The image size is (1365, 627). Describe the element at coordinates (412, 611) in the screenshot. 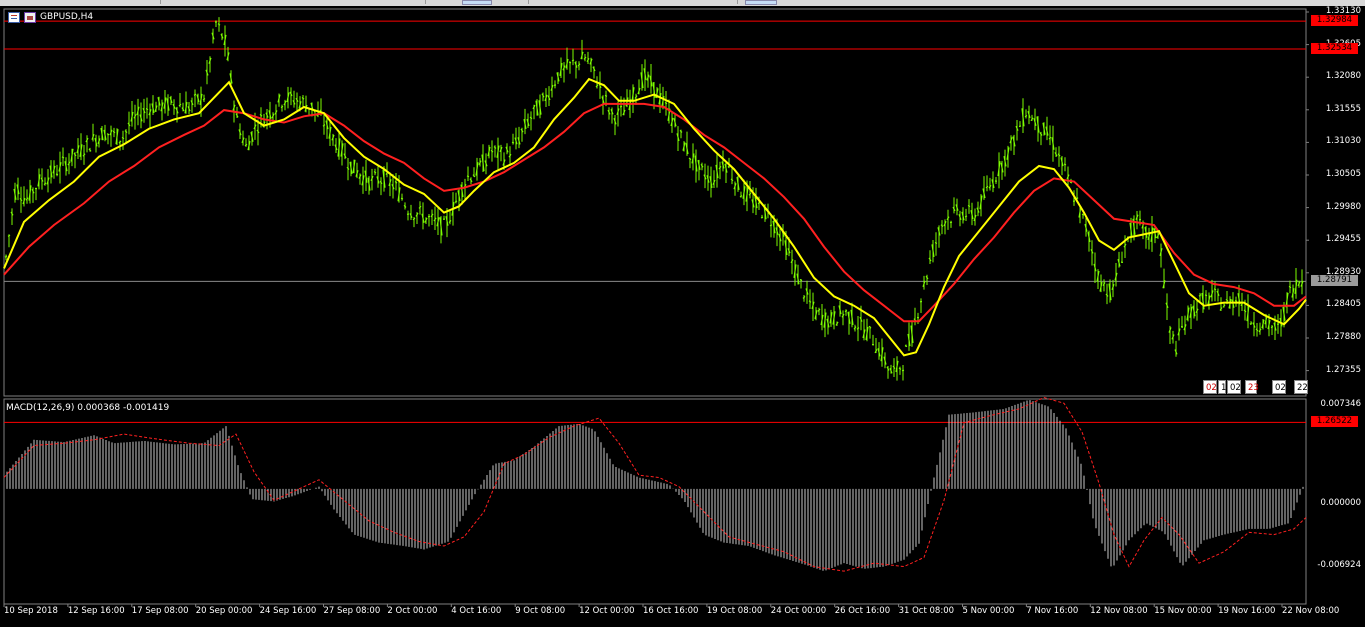

I see `time-axis-label: 2 Oct 00:00` at that location.